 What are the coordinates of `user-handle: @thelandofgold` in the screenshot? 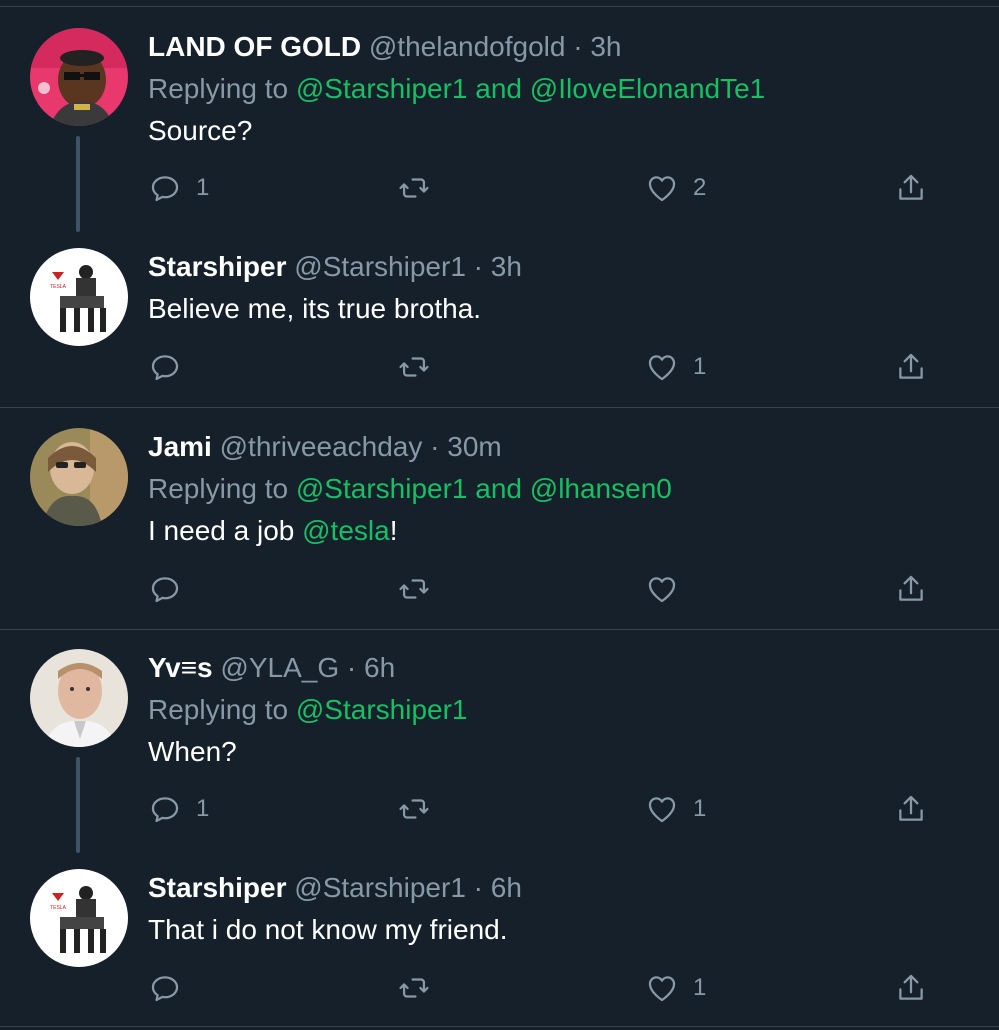 It's located at (467, 46).